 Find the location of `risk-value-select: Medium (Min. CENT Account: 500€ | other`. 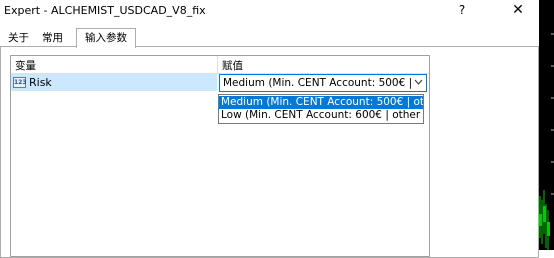

risk-value-select: Medium (Min. CENT Account: 500€ | other is located at coordinates (323, 83).